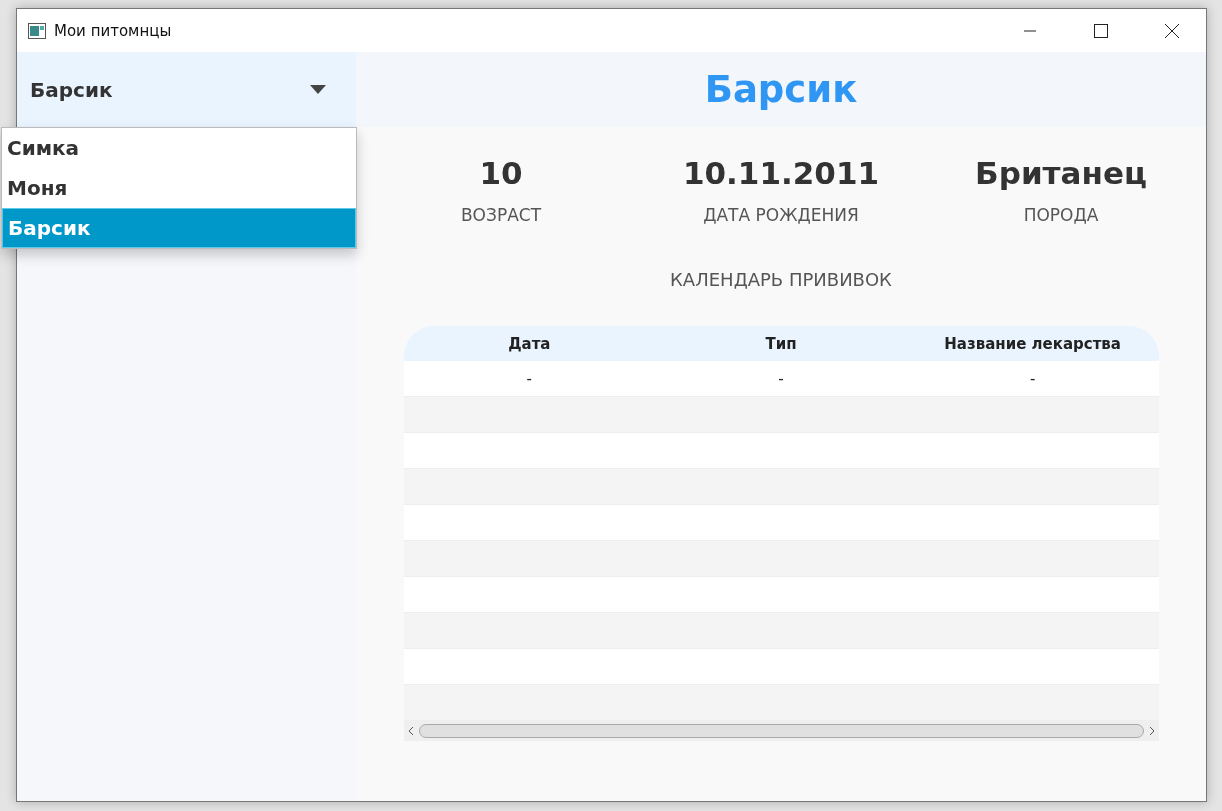 This screenshot has width=1222, height=811. I want to click on window-title: Мои питомнцы, so click(113, 30).